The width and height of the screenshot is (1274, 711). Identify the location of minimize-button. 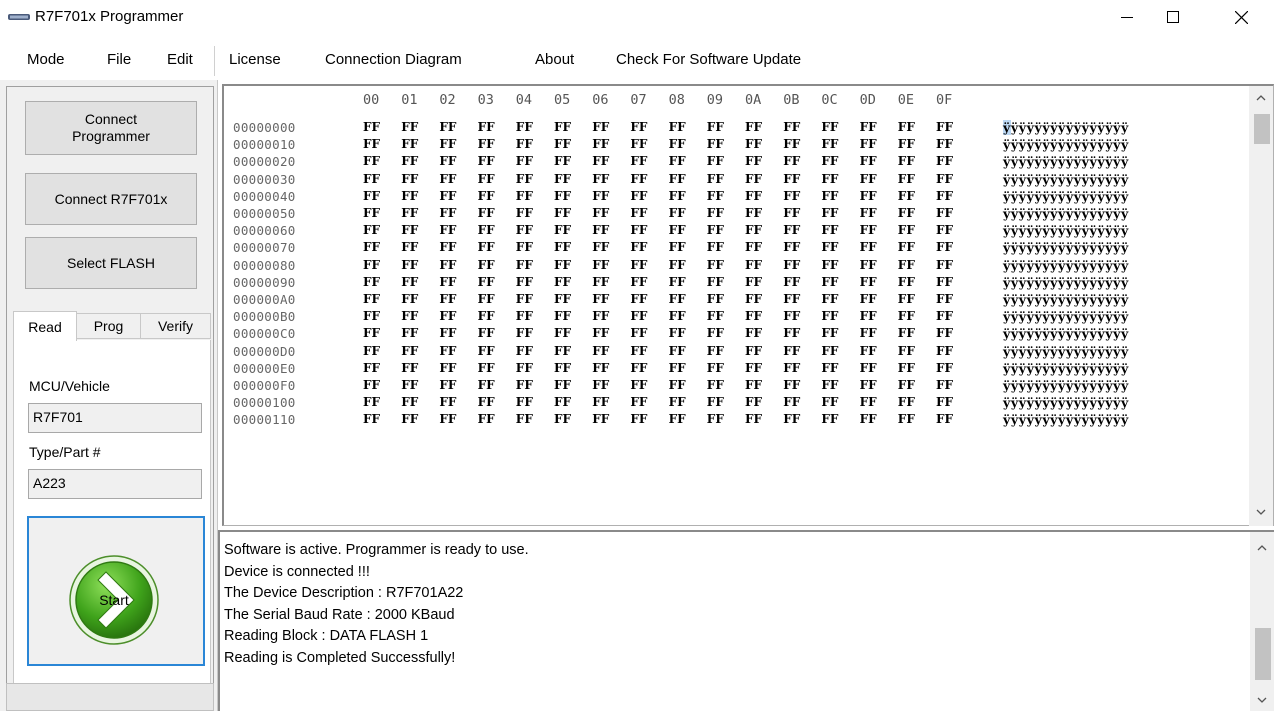
(1127, 17).